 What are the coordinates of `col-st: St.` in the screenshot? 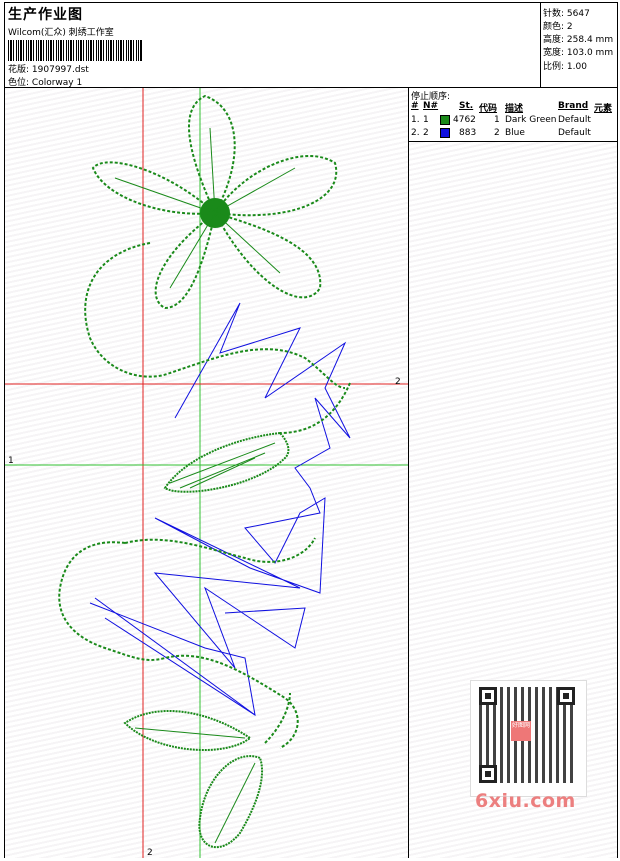 It's located at (466, 106).